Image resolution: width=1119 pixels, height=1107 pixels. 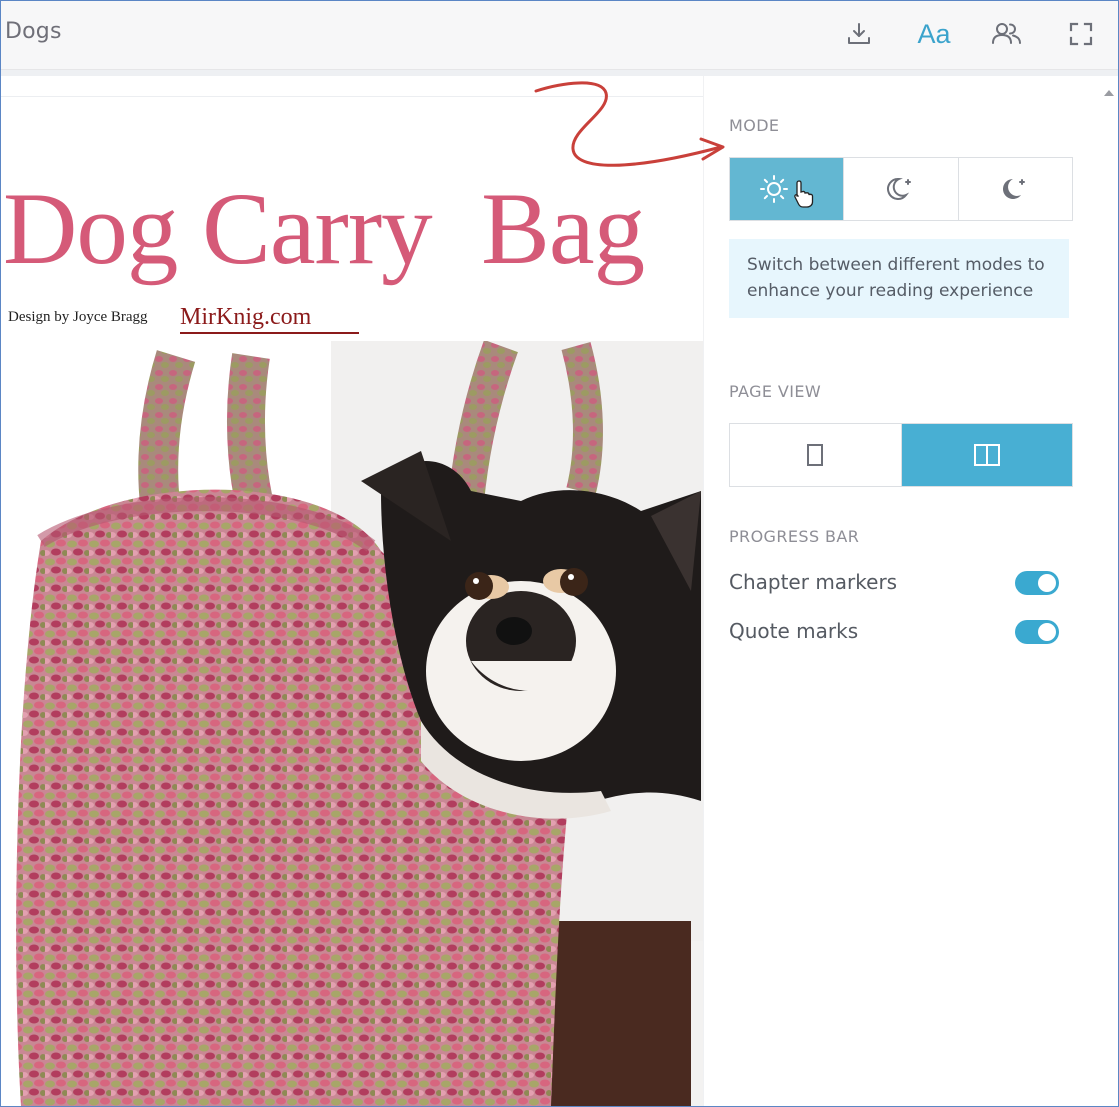 I want to click on quote-marks-row: Quote marks, so click(x=894, y=632).